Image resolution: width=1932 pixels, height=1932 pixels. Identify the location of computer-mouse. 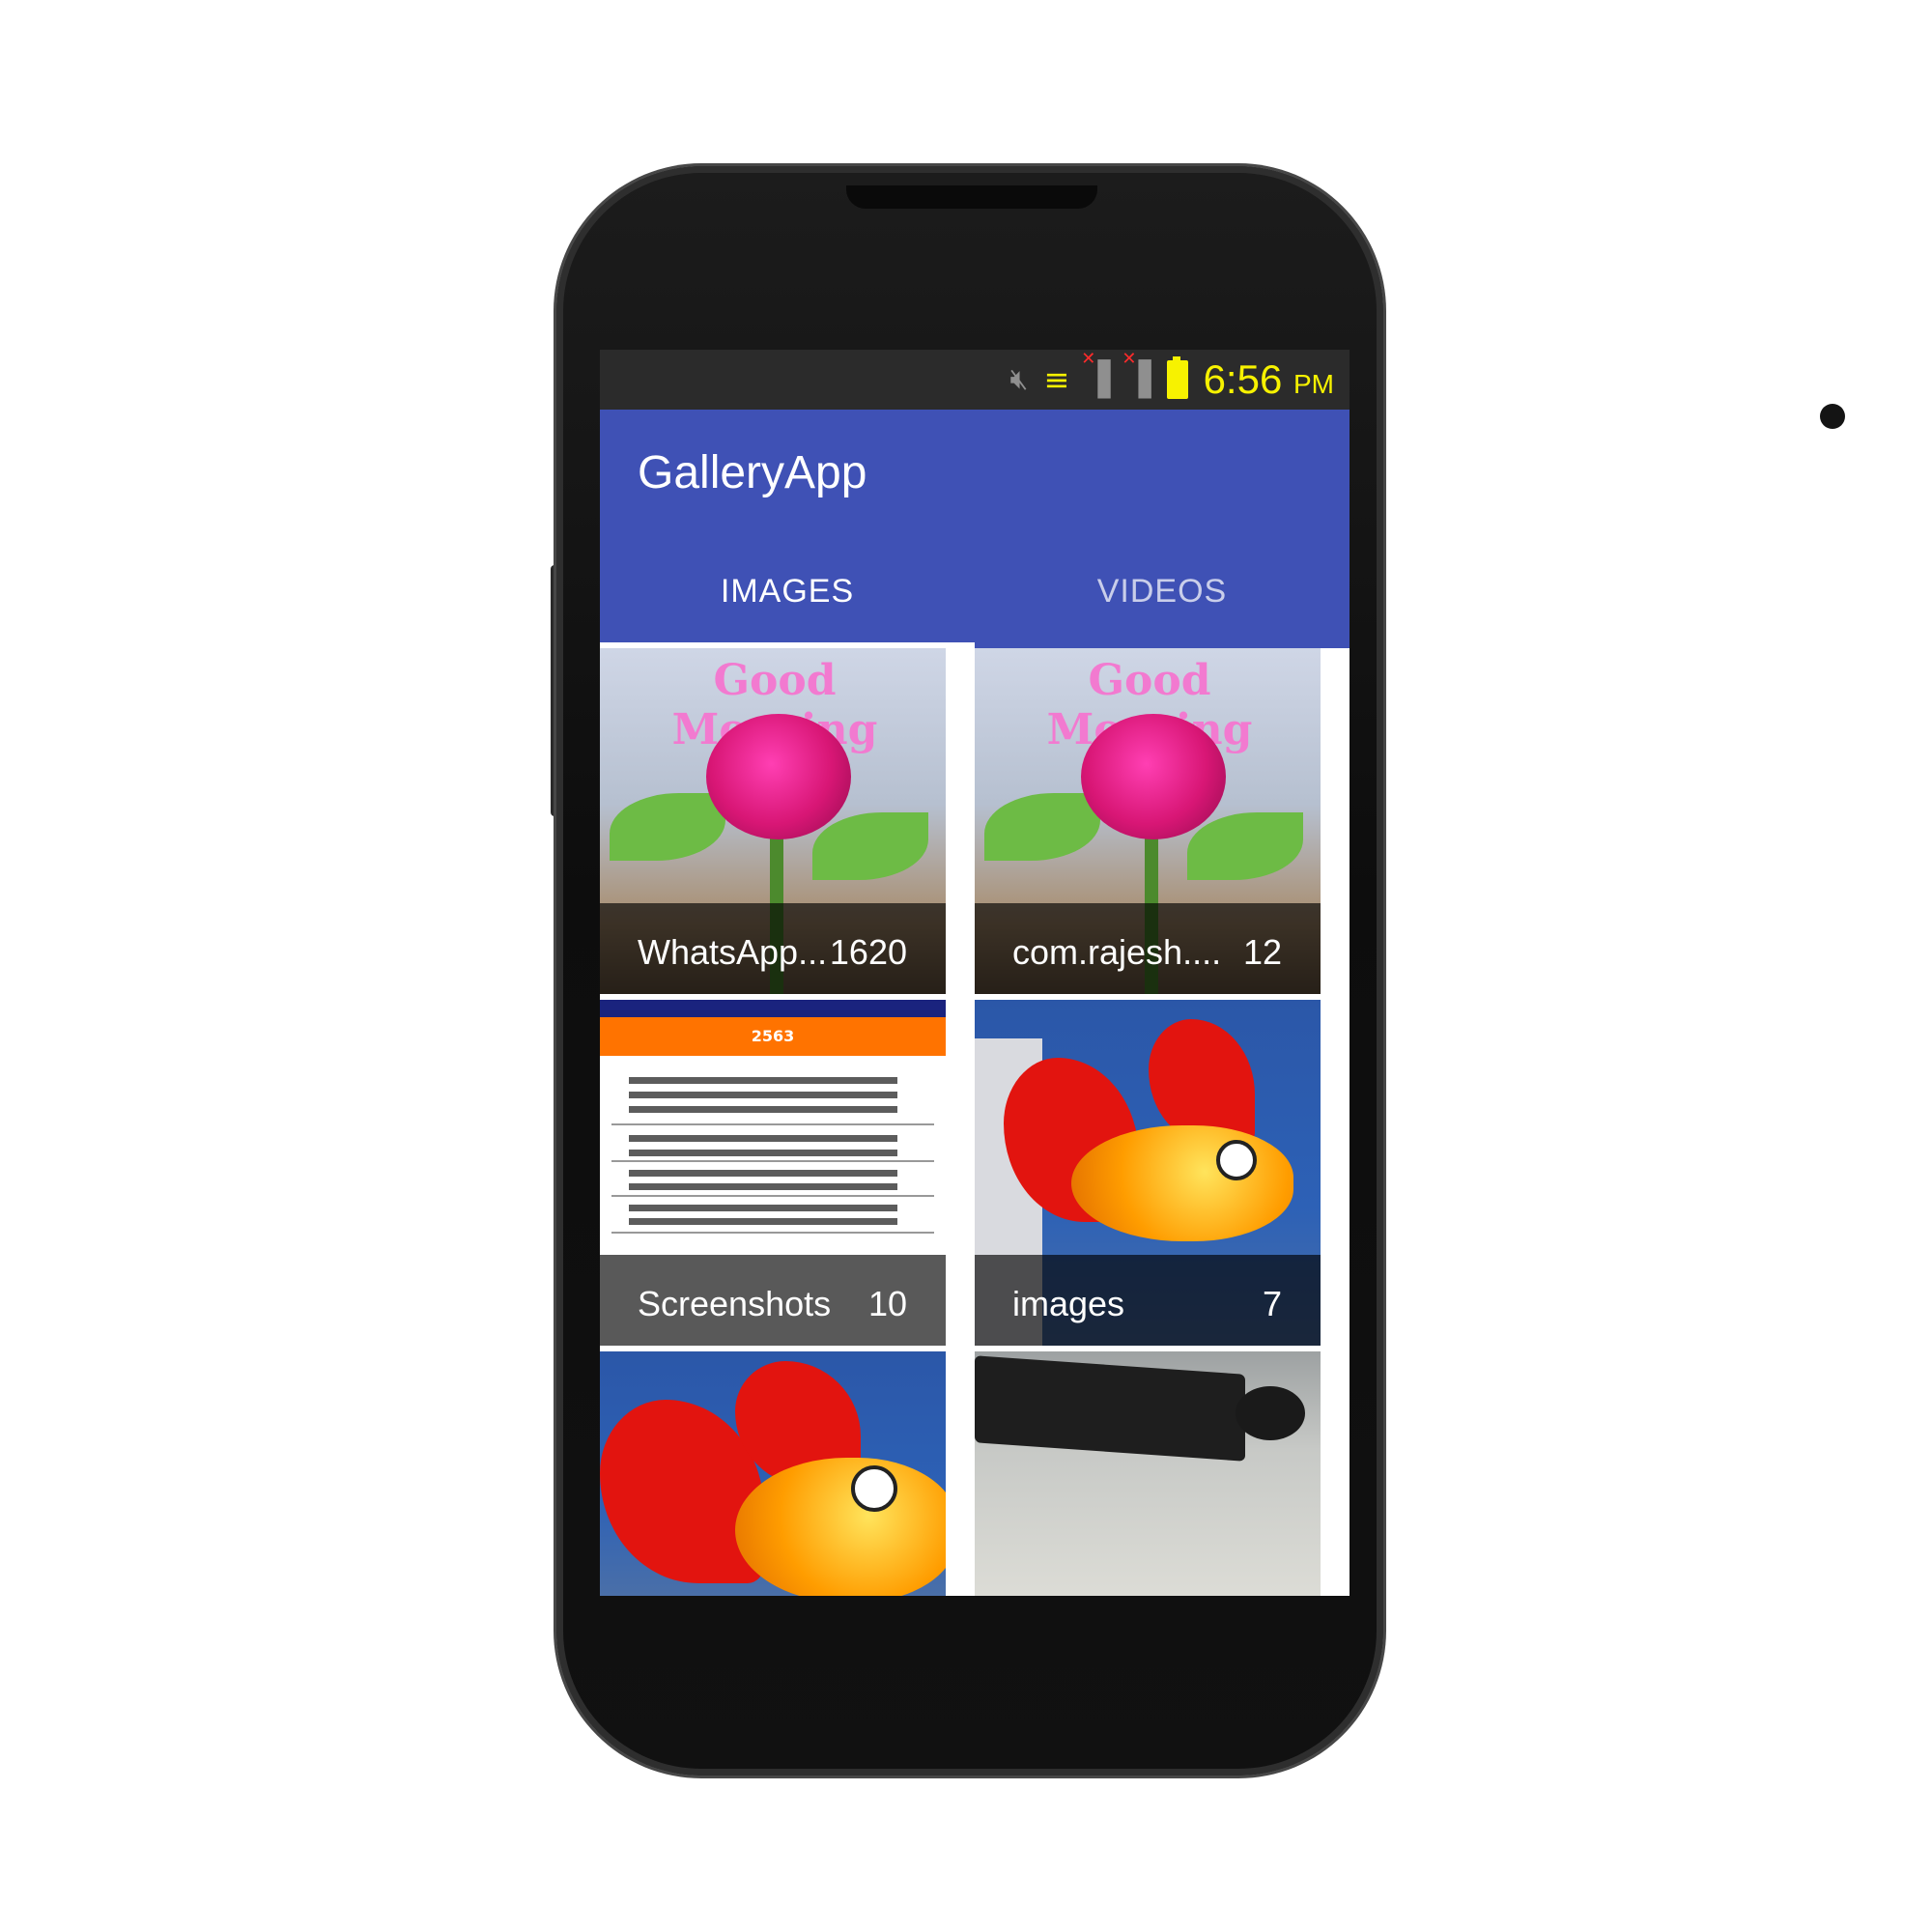
(1270, 1413).